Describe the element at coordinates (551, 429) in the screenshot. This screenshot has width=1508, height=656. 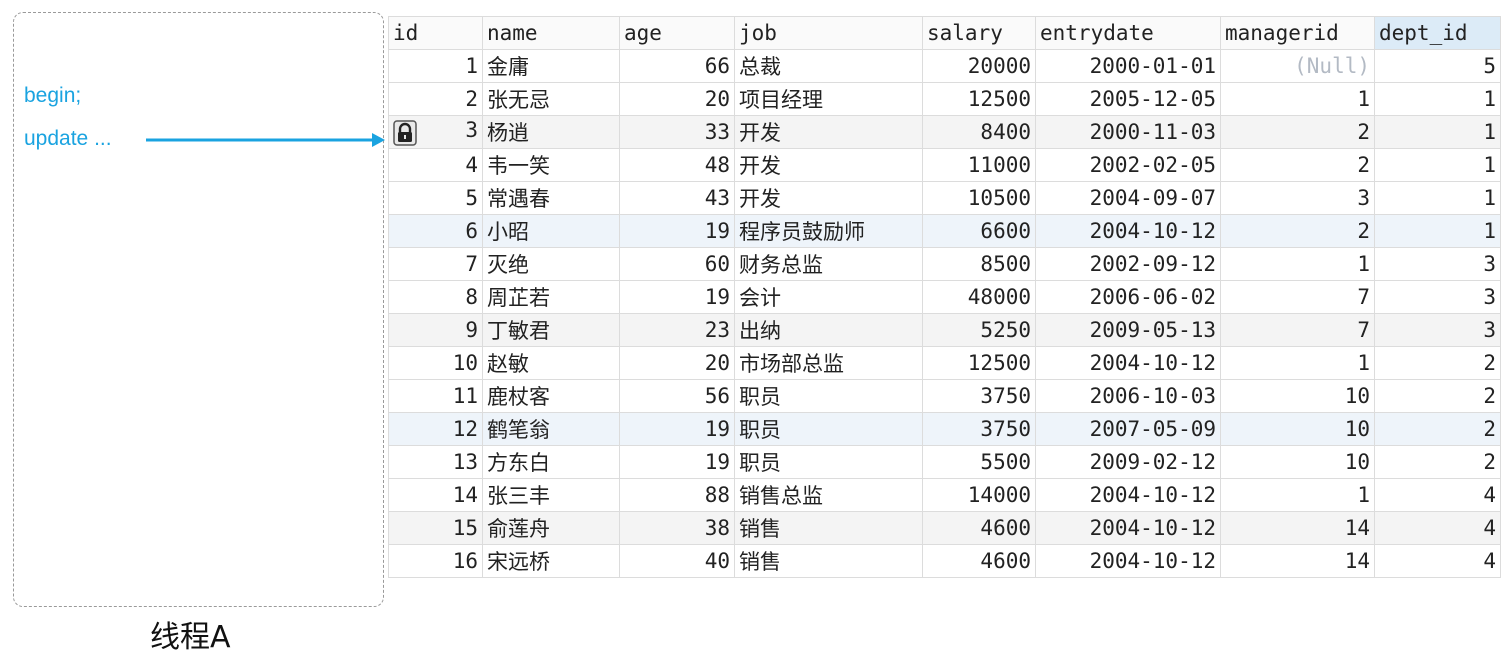
I see `cell-name: 鹤笔翁` at that location.